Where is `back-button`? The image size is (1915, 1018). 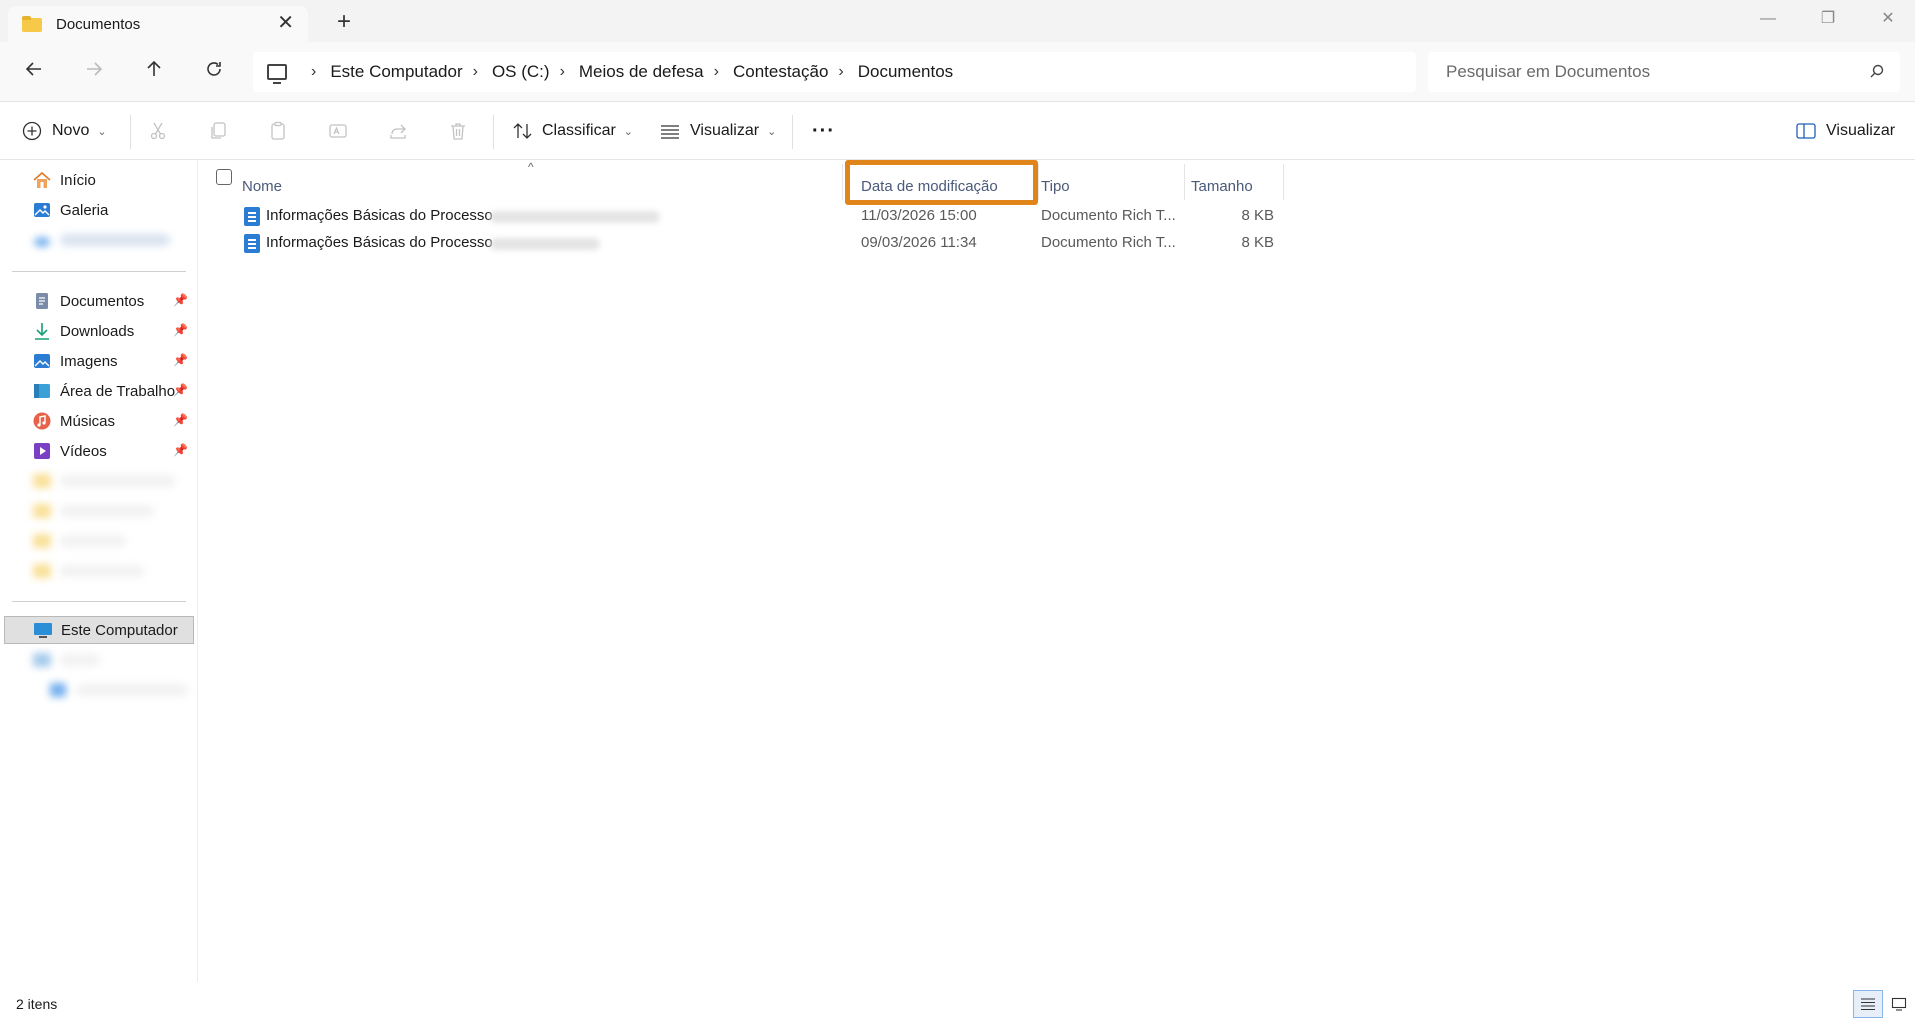
back-button is located at coordinates (34, 72).